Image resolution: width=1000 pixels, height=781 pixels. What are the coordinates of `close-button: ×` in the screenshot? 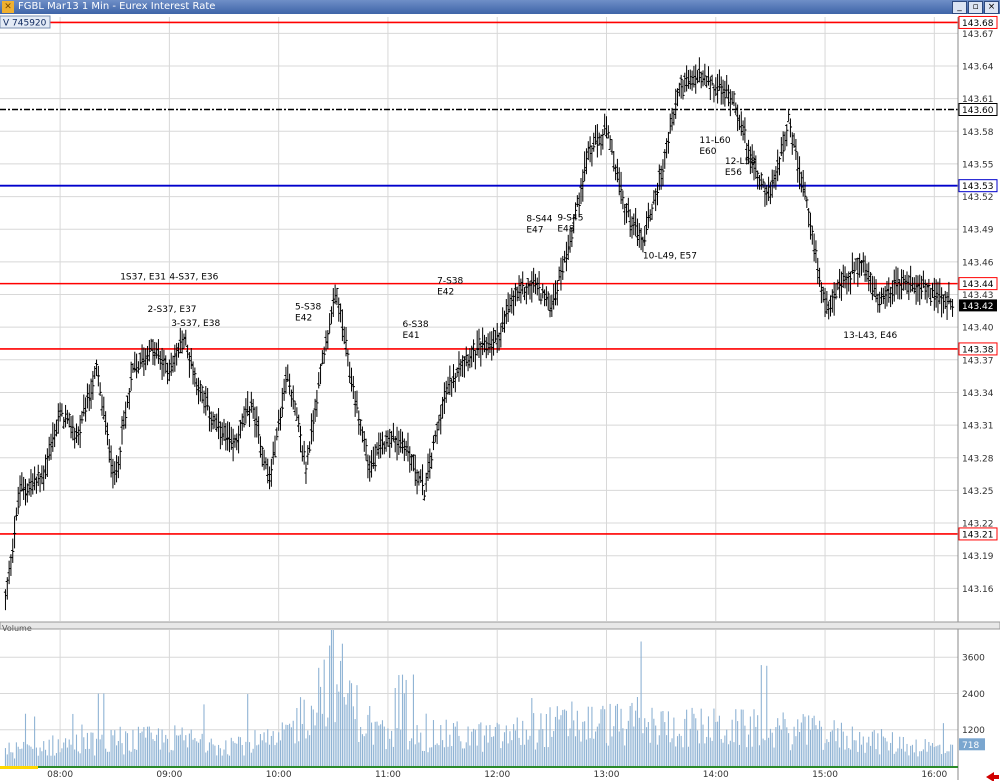 It's located at (991, 7).